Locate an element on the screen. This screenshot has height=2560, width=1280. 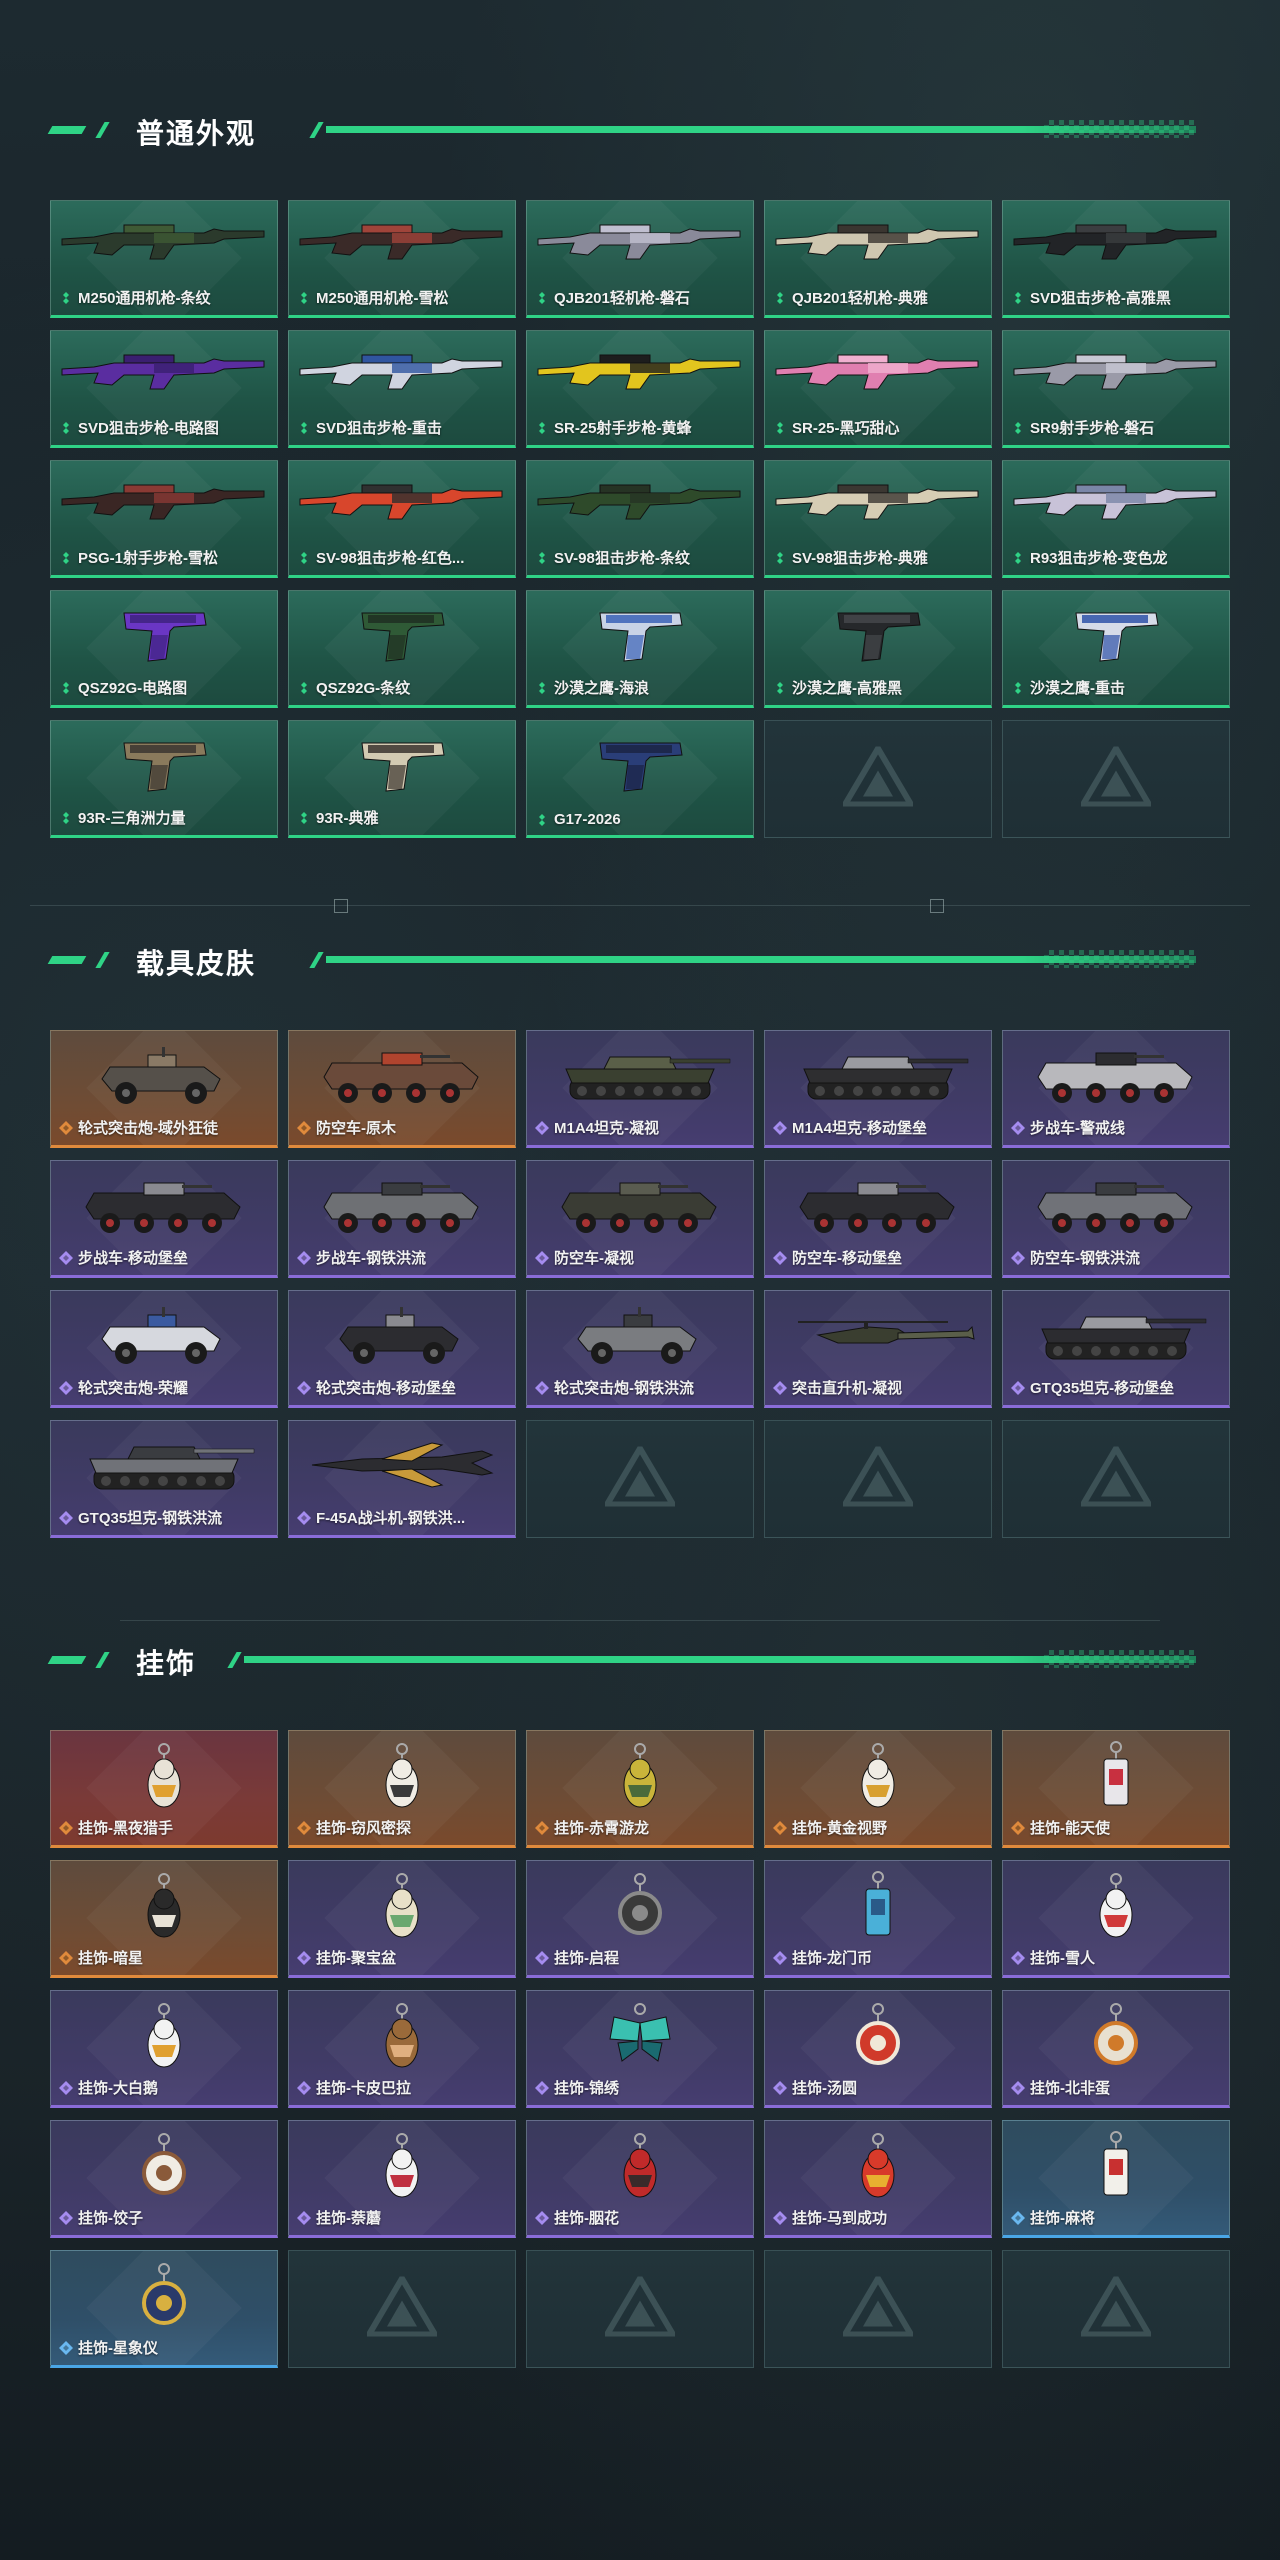
item-name: SR-25射手步枪-黄蜂 is located at coordinates (623, 428).